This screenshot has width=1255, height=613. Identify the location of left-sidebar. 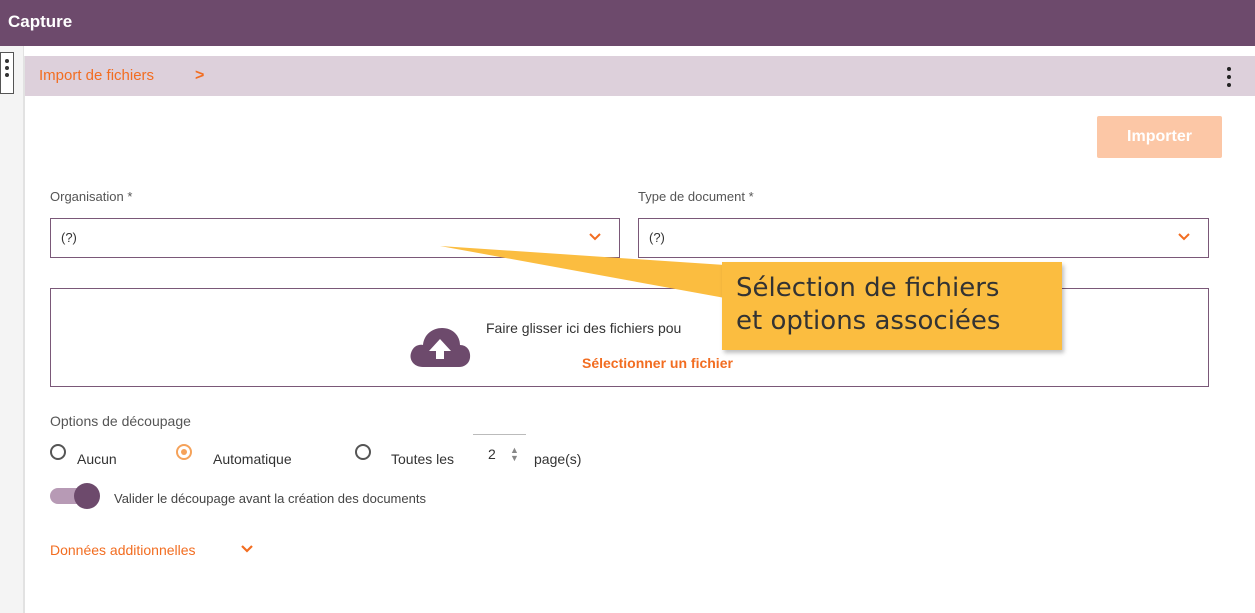
(12, 329).